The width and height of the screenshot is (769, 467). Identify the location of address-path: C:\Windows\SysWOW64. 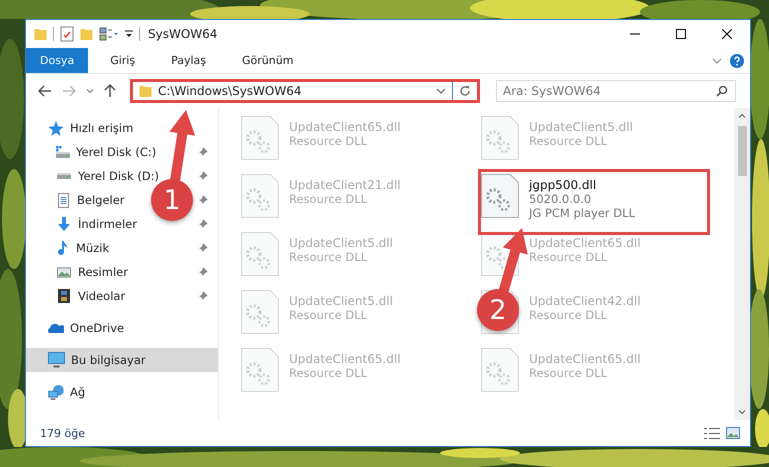
(230, 91).